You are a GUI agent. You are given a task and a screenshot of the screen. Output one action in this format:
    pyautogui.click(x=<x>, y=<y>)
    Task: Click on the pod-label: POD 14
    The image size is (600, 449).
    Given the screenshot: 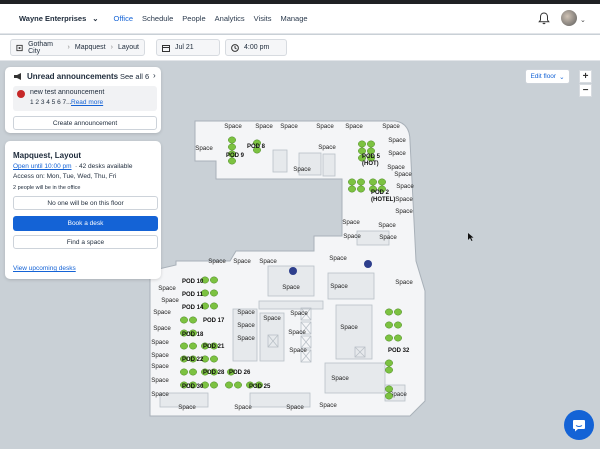 What is the action you would take?
    pyautogui.click(x=193, y=308)
    